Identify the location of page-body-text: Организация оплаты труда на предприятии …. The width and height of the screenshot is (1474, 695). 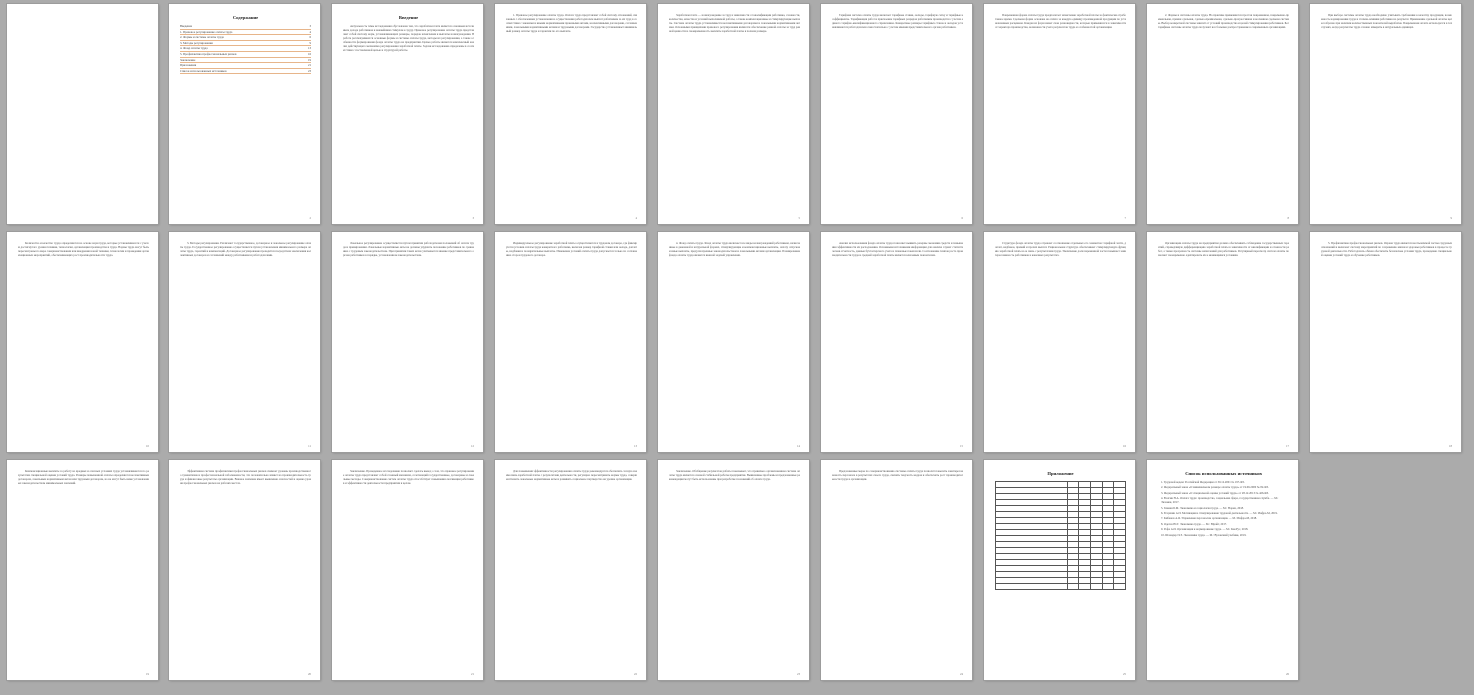
(1223, 249).